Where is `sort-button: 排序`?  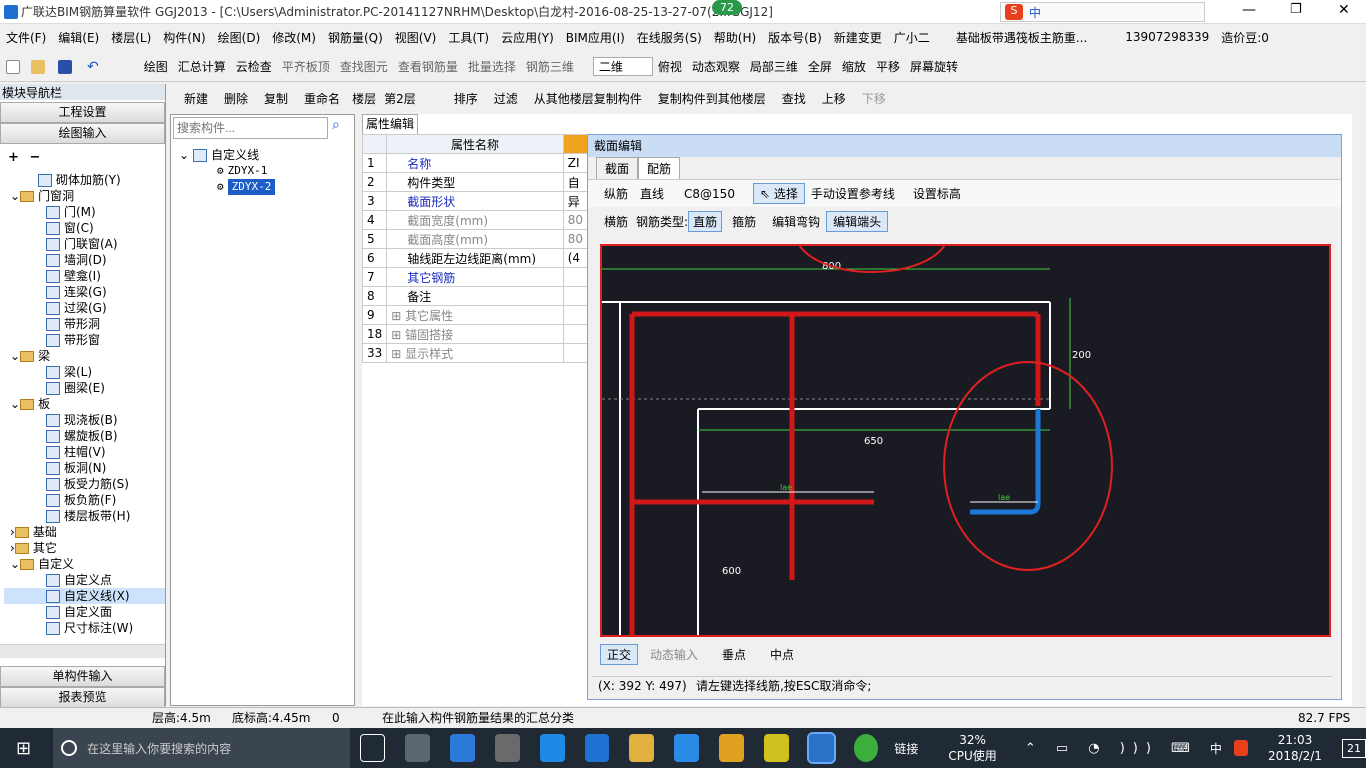
sort-button: 排序 is located at coordinates (466, 98).